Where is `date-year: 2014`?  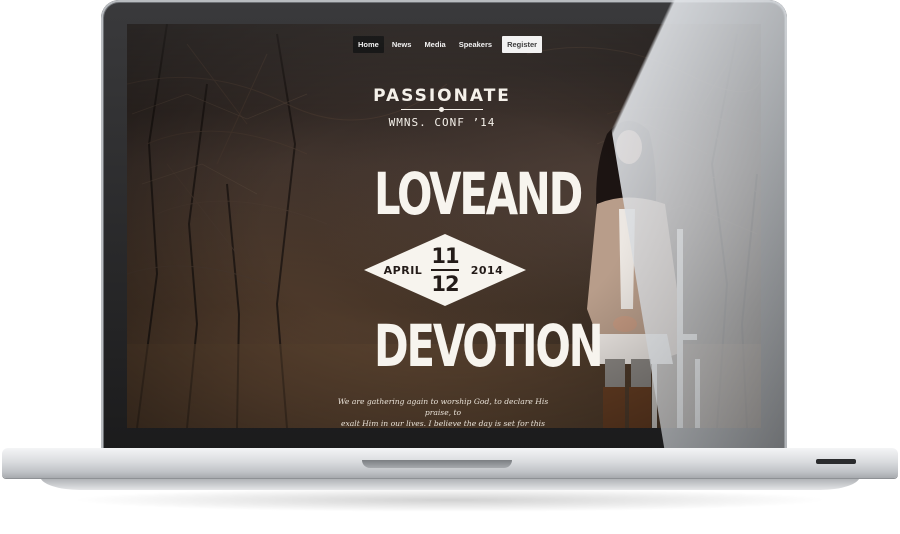 date-year: 2014 is located at coordinates (487, 270).